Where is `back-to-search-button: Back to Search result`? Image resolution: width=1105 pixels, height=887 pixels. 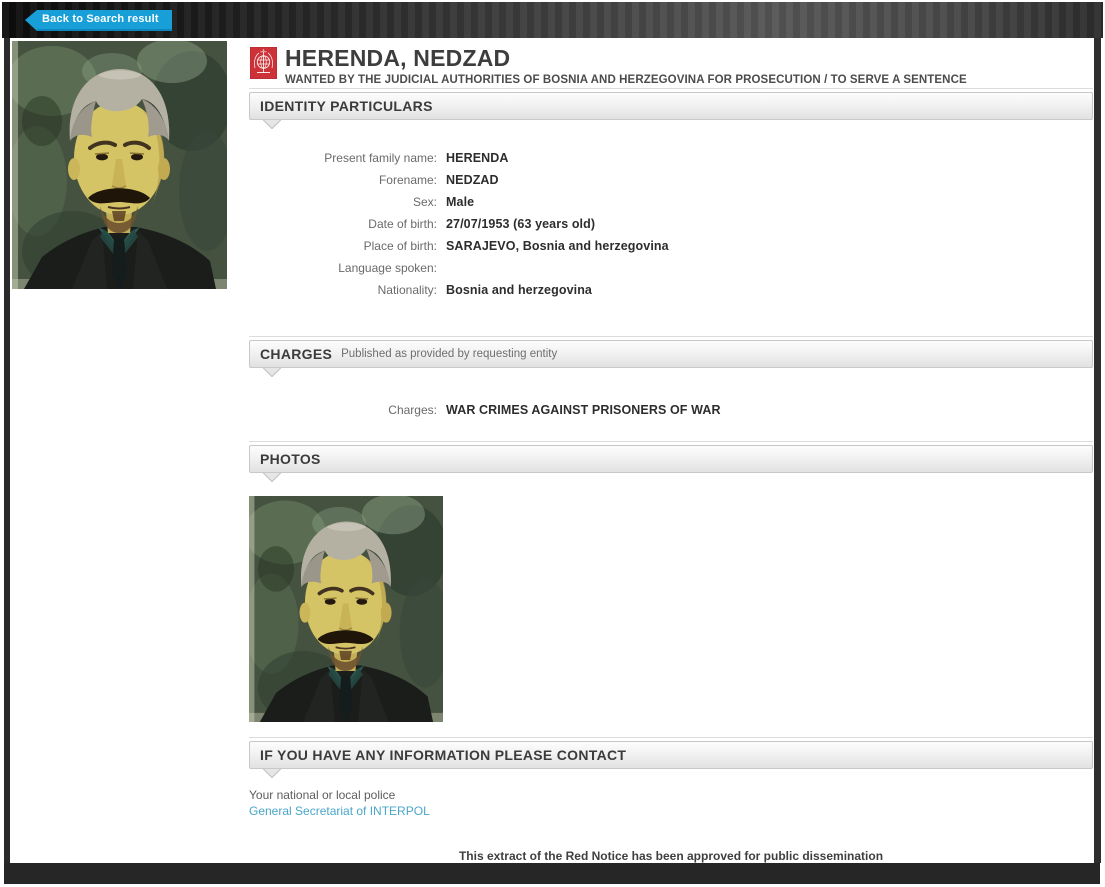 back-to-search-button: Back to Search result is located at coordinates (98, 20).